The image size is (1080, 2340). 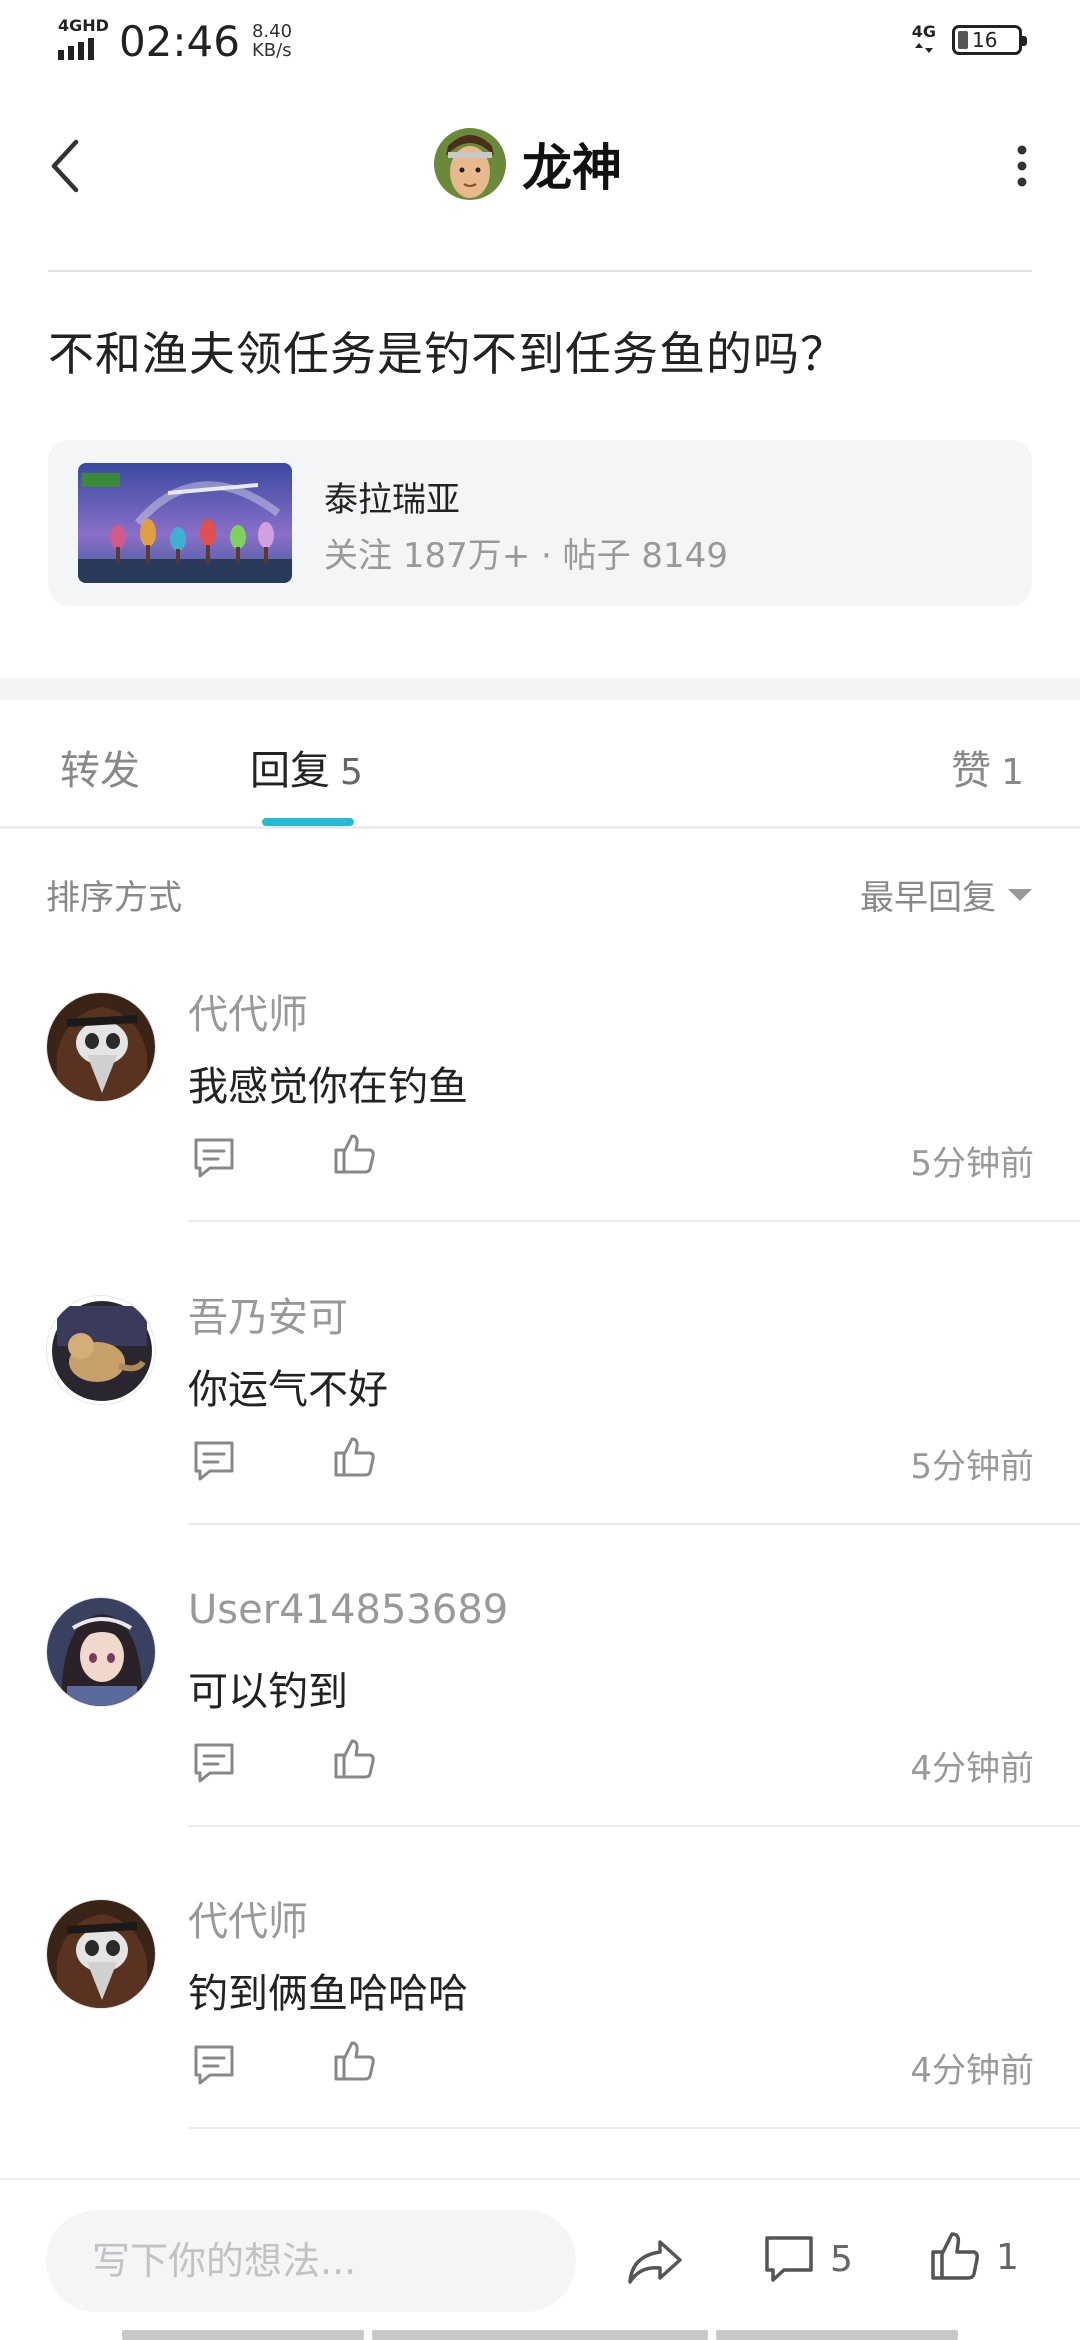 I want to click on top-header: 龙神, so click(x=540, y=170).